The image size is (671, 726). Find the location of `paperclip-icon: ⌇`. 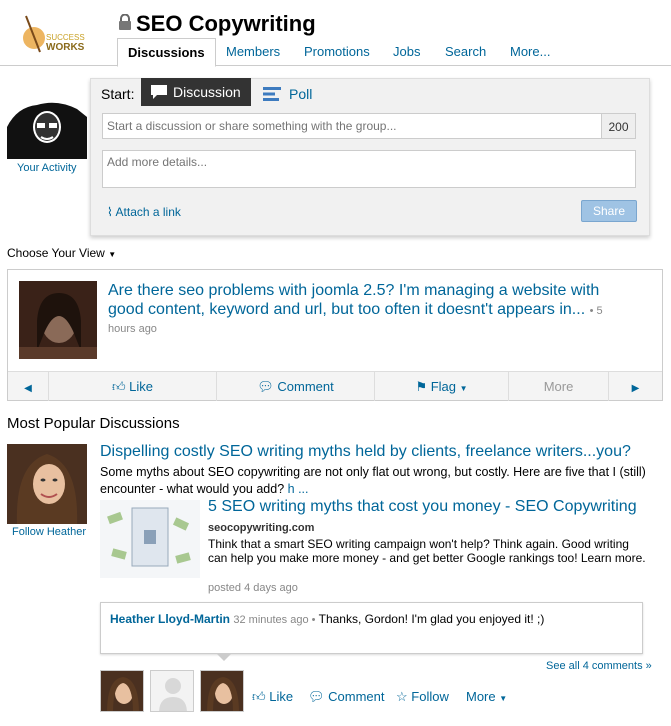

paperclip-icon: ⌇ is located at coordinates (110, 212).